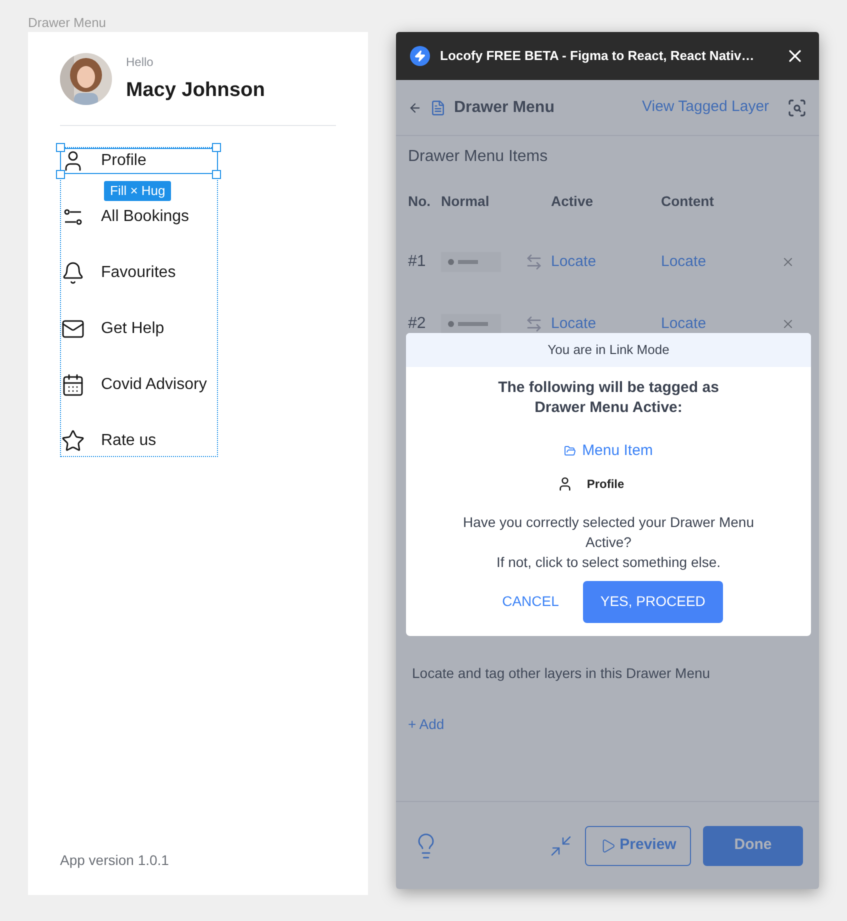 The height and width of the screenshot is (921, 847). I want to click on section-title: Drawer Menu Items, so click(478, 157).